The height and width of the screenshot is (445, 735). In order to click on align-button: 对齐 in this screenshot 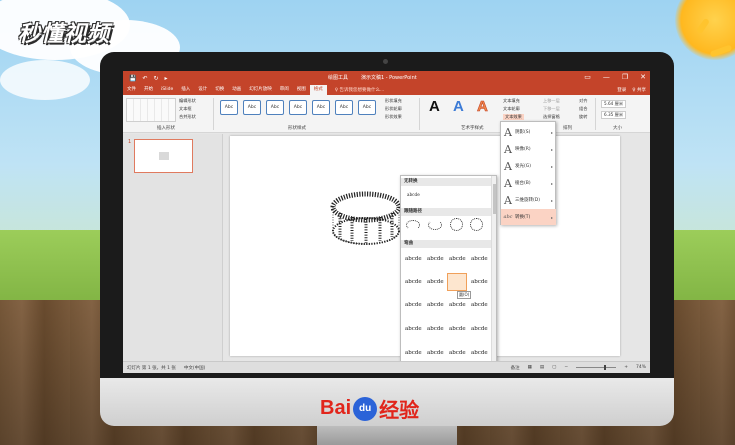, I will do `click(583, 101)`.